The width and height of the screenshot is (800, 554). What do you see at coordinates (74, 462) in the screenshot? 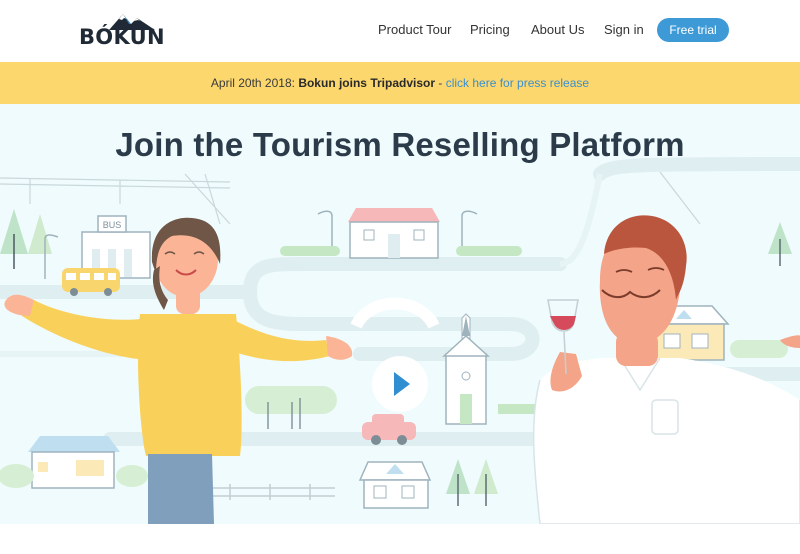
I see `house-bottom-left` at bounding box center [74, 462].